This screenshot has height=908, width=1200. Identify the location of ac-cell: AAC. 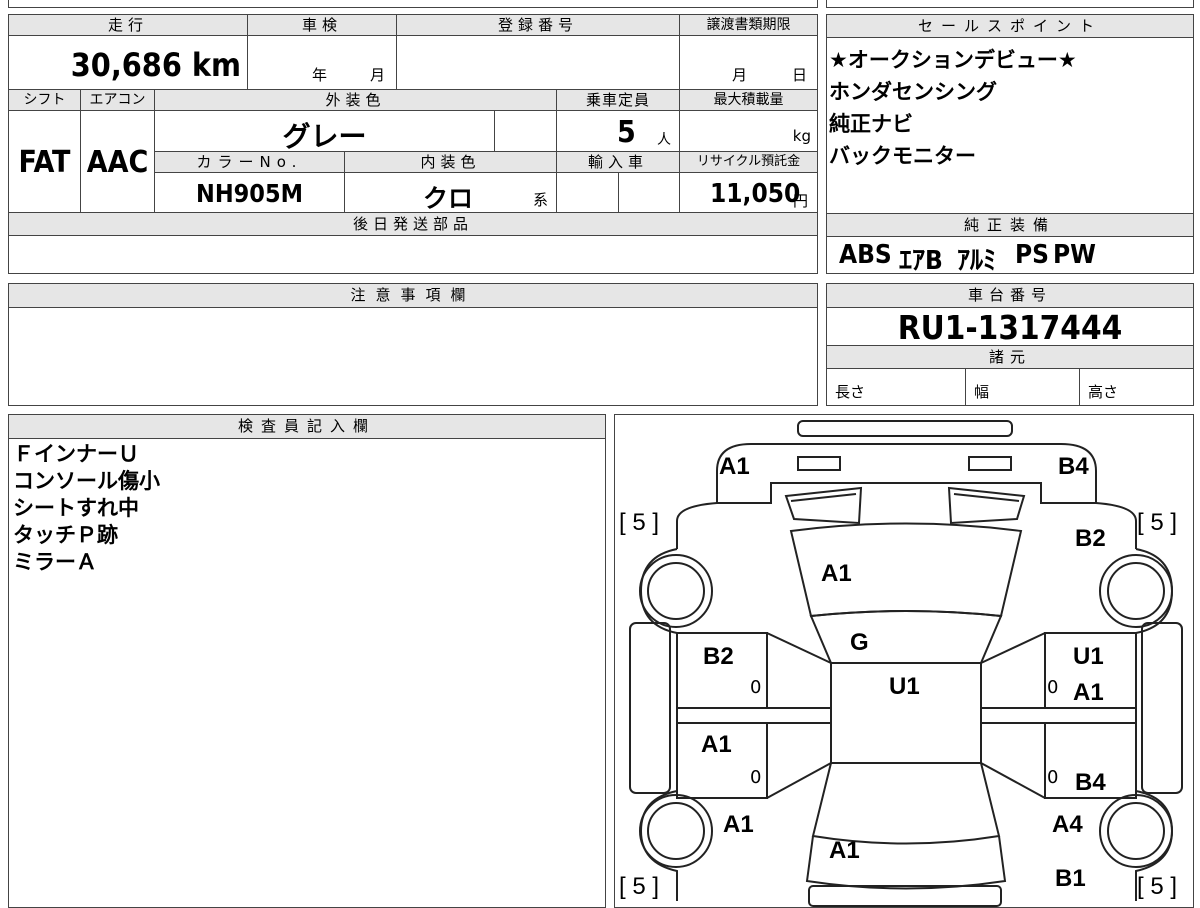
(117, 161).